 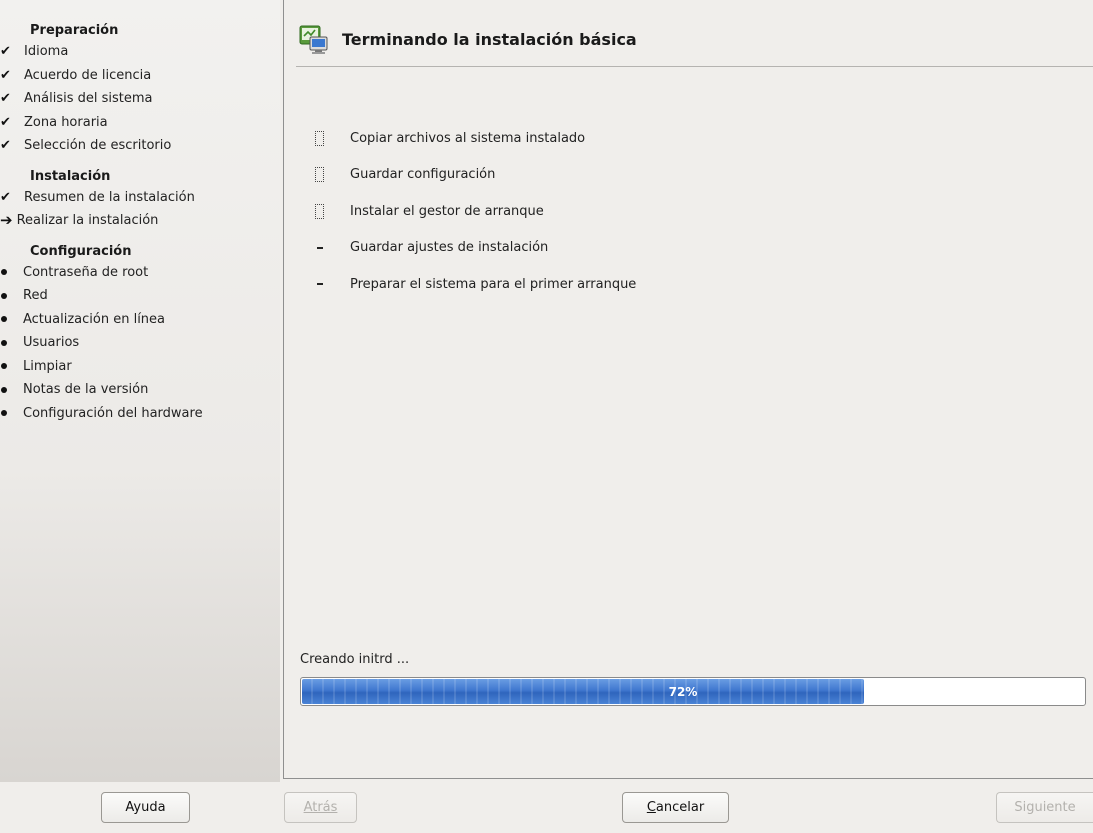 I want to click on sidebar-step-label: Limpiar, so click(x=47, y=366).